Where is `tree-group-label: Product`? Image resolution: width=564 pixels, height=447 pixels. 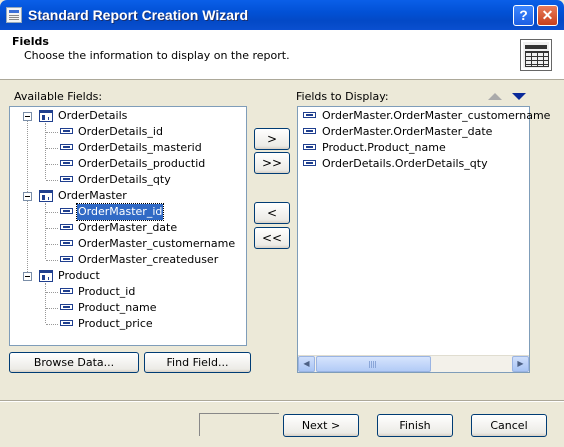 tree-group-label: Product is located at coordinates (79, 275).